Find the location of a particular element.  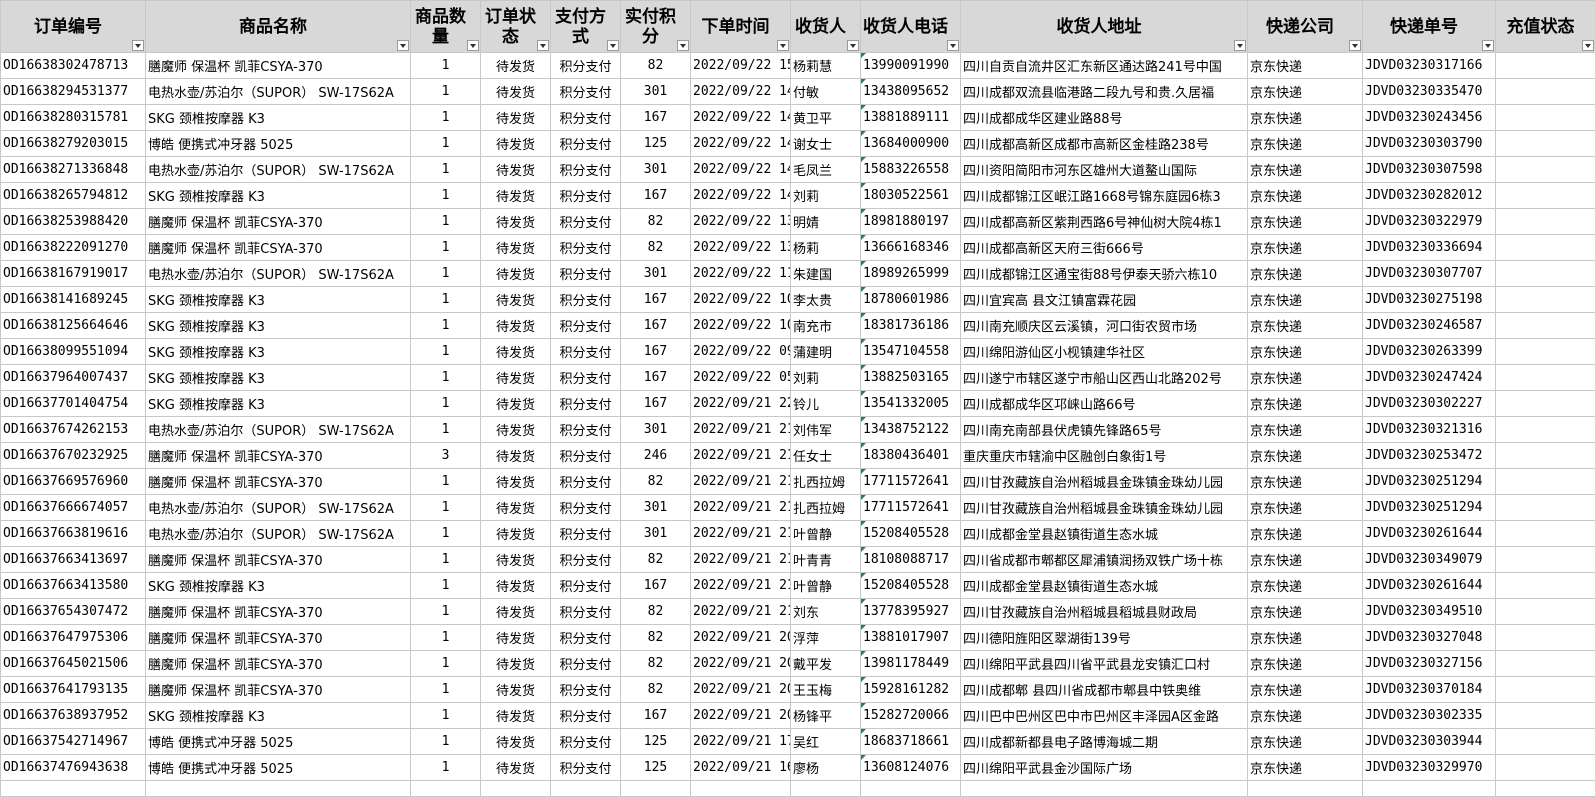

cell-tracking-number: JDVD03230253472 is located at coordinates (1429, 455).